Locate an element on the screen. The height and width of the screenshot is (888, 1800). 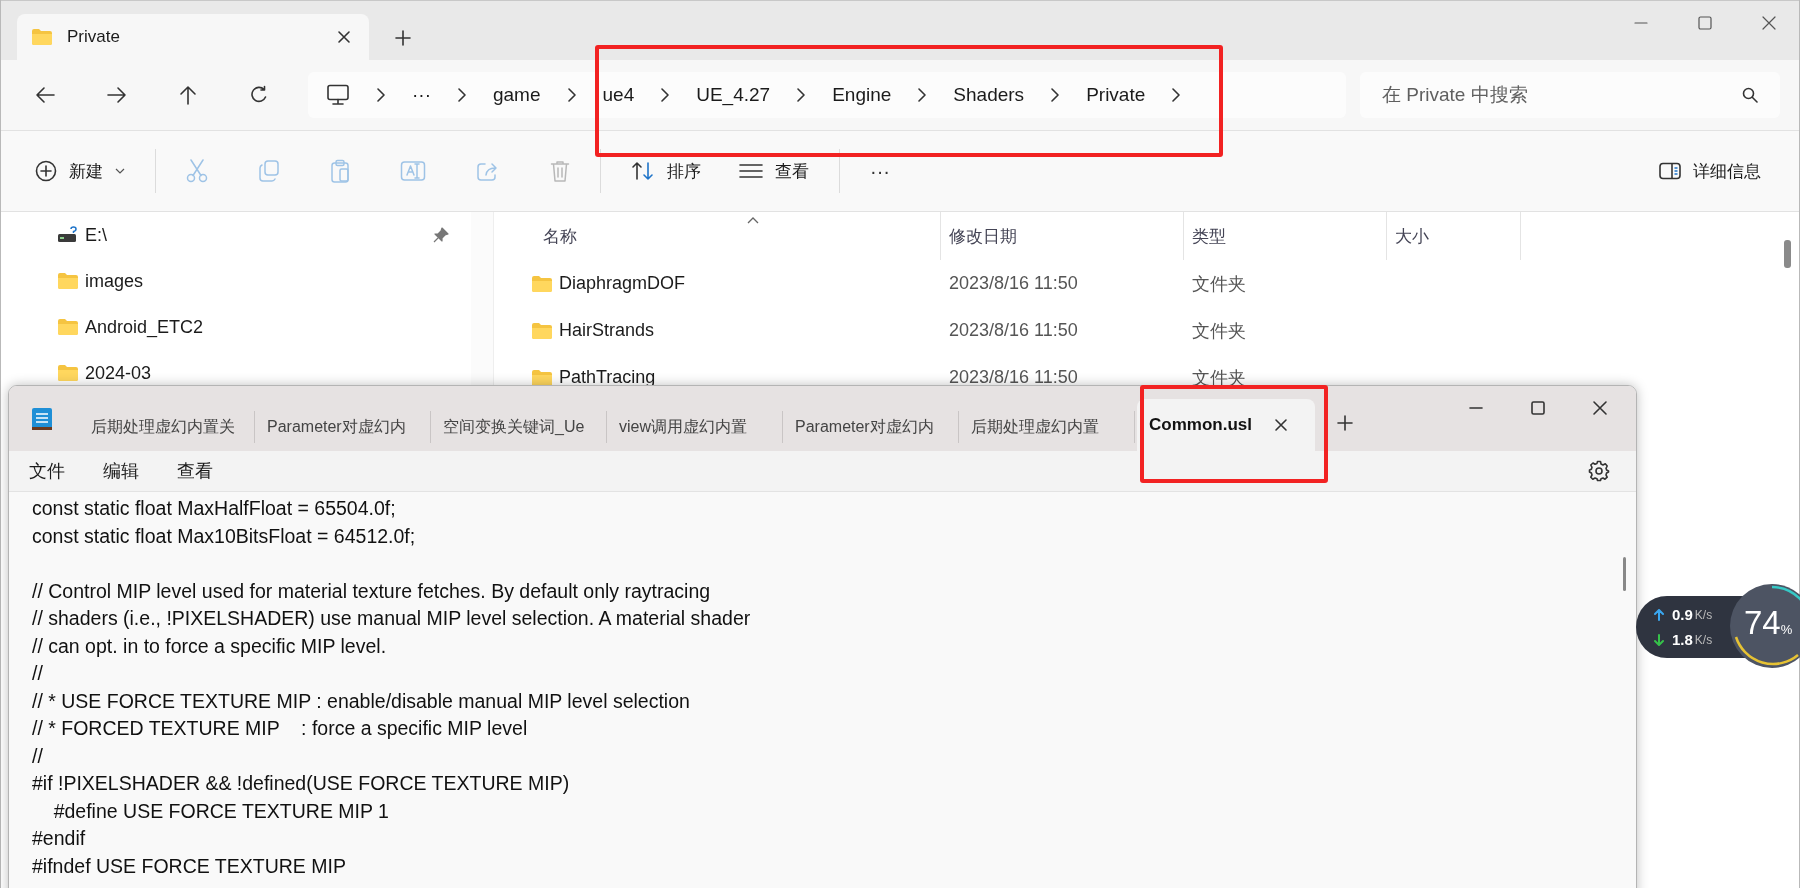
notepad-icon is located at coordinates (42, 419).